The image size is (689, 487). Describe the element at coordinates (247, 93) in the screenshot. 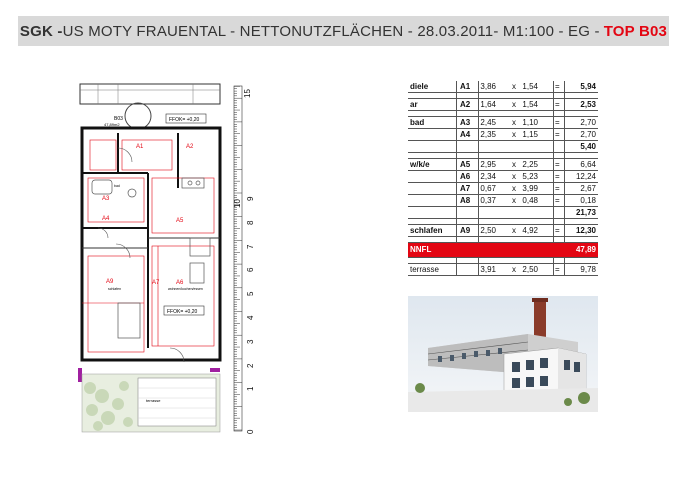

I see `scale-tick-15: 15` at that location.